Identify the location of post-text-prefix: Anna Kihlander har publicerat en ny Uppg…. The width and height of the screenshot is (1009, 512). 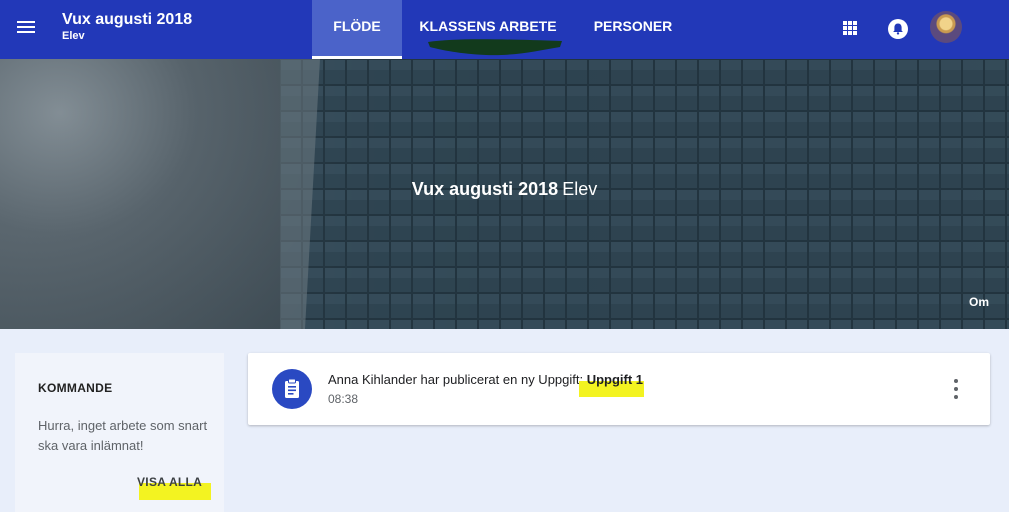
(457, 379).